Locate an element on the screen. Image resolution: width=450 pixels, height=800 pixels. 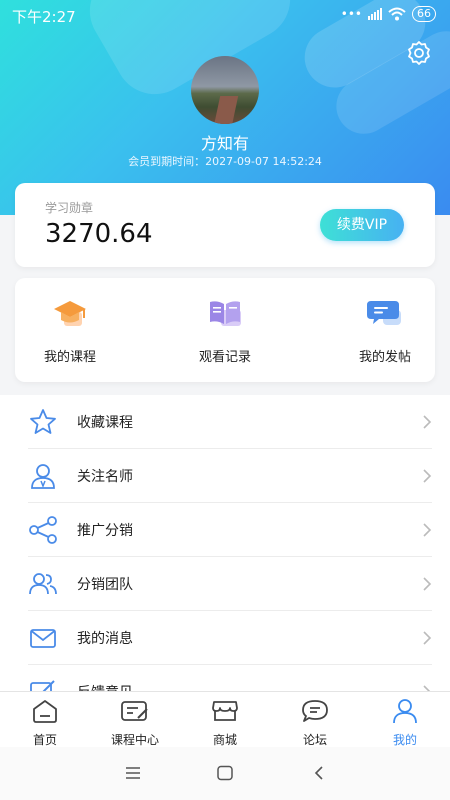
course-icon is located at coordinates (134, 711).